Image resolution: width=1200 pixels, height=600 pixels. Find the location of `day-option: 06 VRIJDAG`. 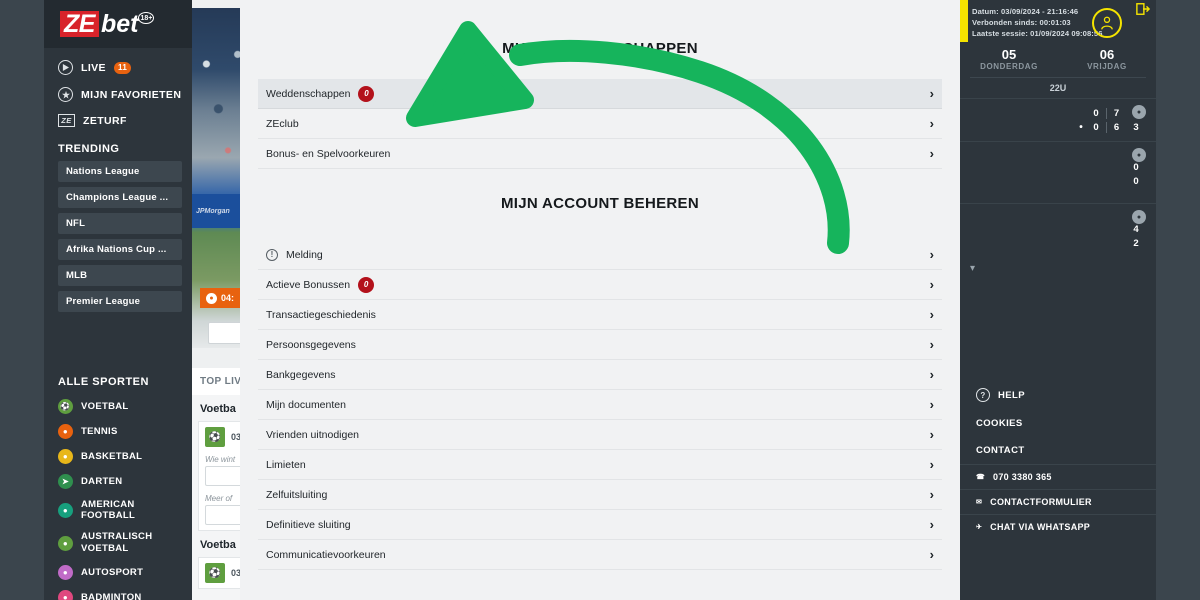

day-option: 06 VRIJDAG is located at coordinates (1107, 59).